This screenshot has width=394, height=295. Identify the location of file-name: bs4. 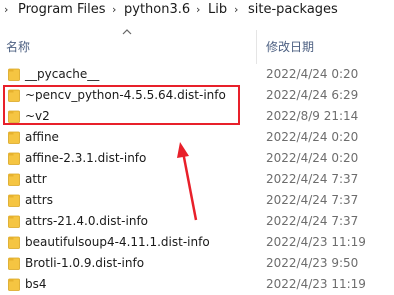
(36, 284).